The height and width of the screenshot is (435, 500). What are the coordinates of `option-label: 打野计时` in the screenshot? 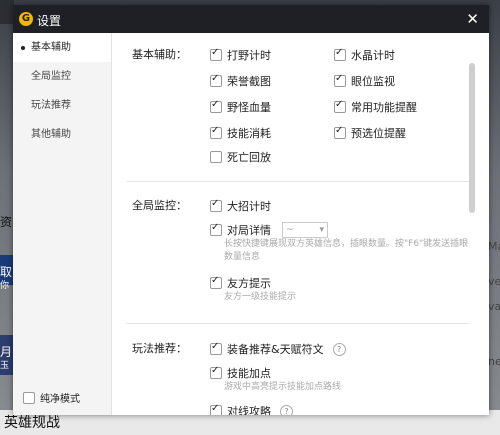 It's located at (249, 55).